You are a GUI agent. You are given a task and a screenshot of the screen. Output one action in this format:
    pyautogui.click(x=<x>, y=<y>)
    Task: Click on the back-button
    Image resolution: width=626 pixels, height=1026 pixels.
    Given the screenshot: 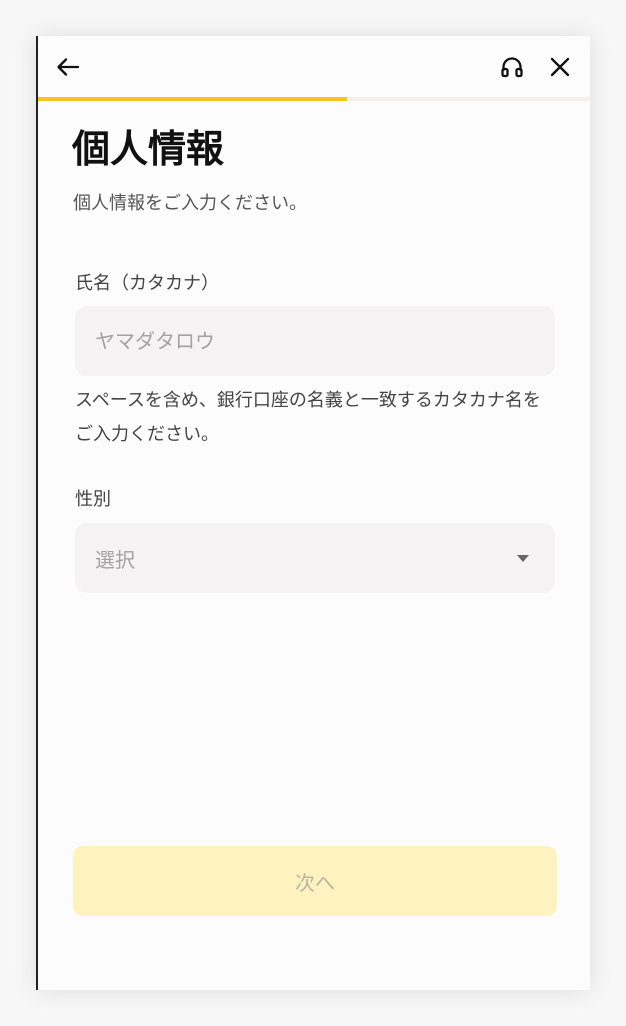 What is the action you would take?
    pyautogui.click(x=68, y=67)
    